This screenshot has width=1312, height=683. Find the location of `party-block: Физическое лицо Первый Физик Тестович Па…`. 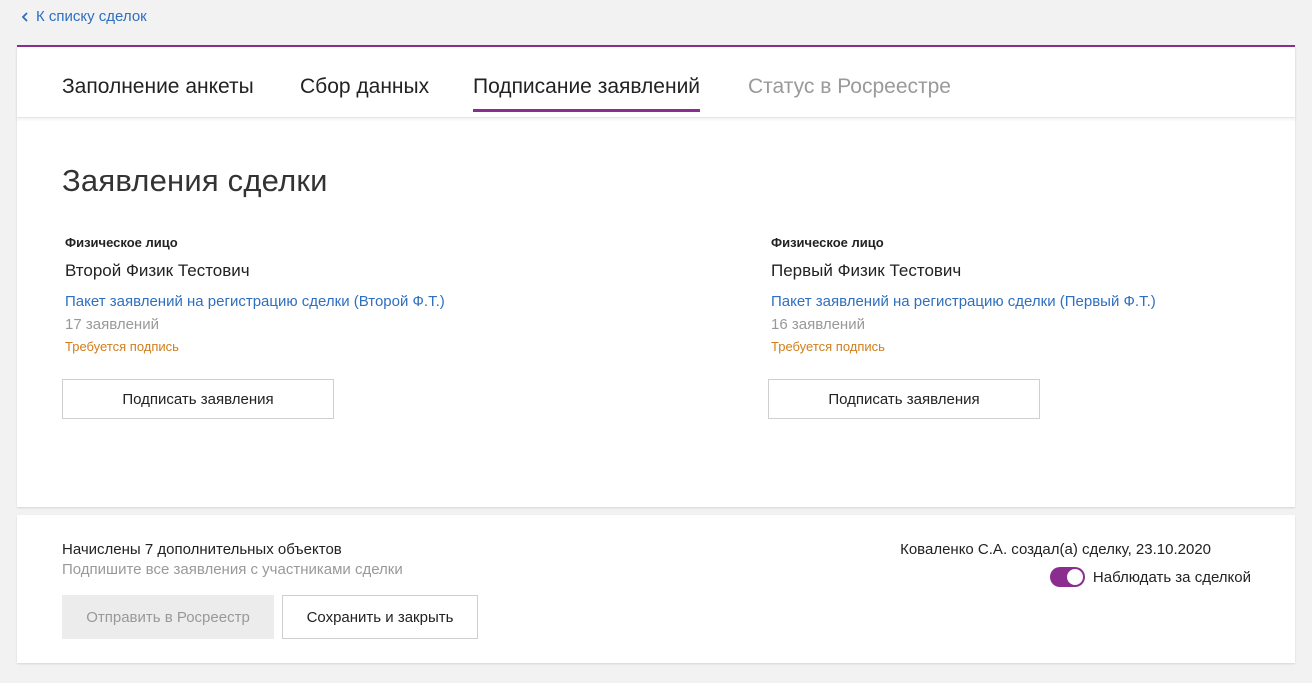

party-block: Физическое лицо Первый Физик Тестович Па… is located at coordinates (1031, 294).